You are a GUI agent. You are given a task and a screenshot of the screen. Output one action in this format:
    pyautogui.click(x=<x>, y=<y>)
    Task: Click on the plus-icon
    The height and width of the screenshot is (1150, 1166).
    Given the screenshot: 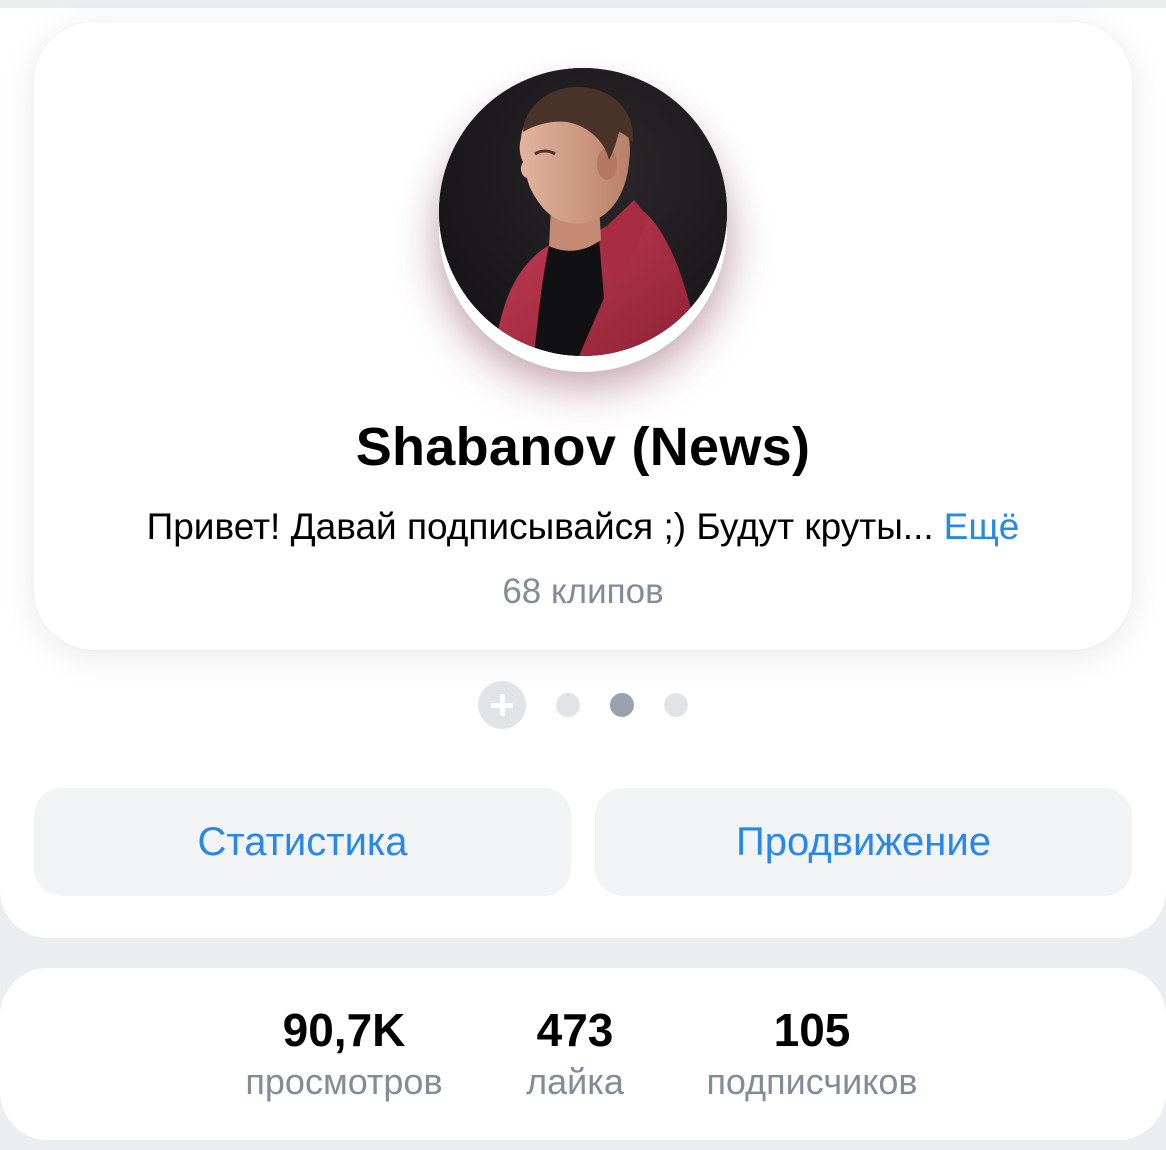 What is the action you would take?
    pyautogui.click(x=502, y=705)
    